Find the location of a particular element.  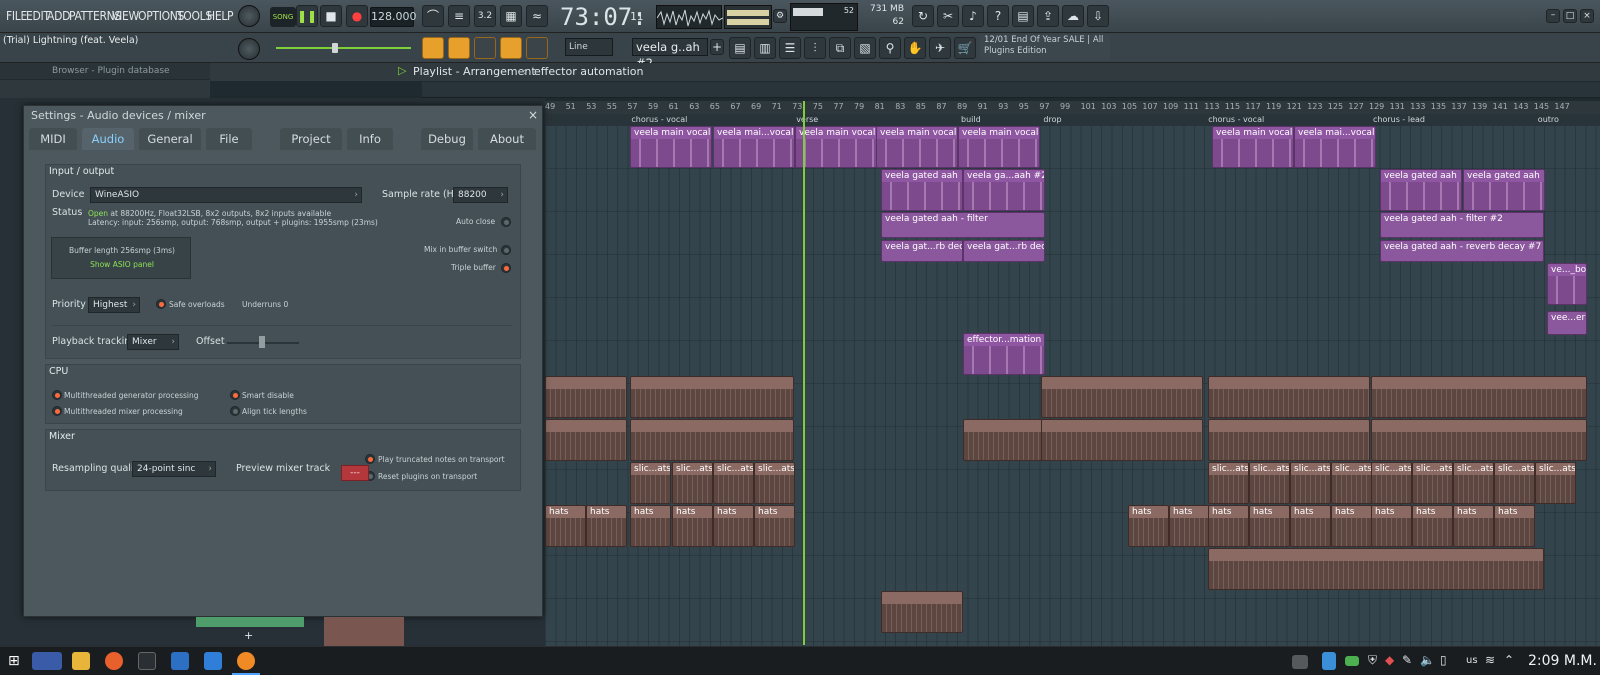

menu-help: HELP is located at coordinates (220, 16).